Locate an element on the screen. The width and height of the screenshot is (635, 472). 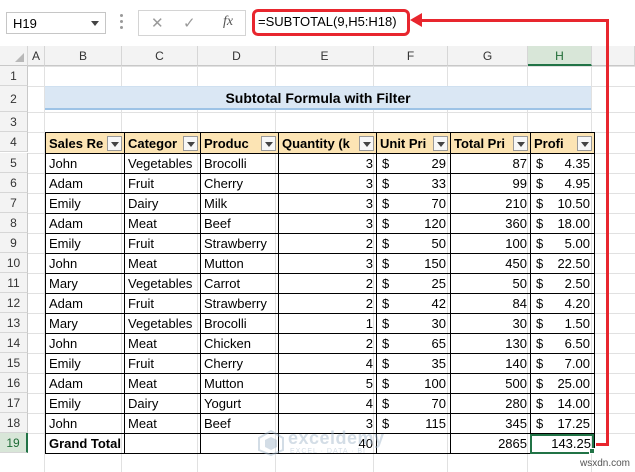
table-cell is located at coordinates (162, 443).